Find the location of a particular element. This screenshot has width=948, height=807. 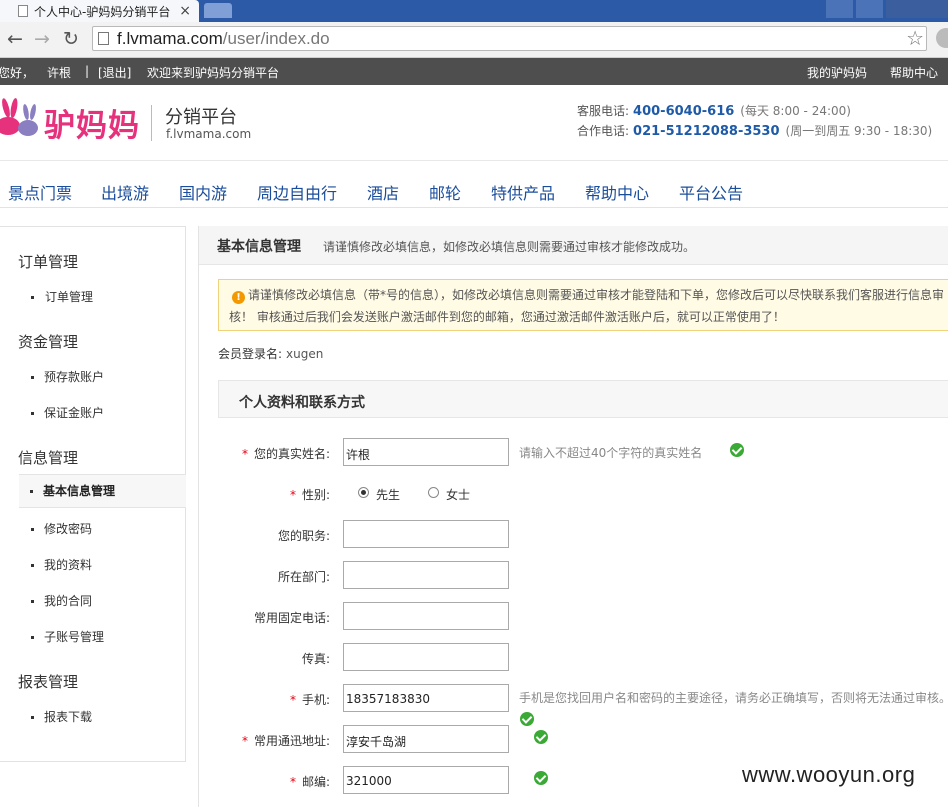

tab-title: 个人中心-驴妈妈分销平台 is located at coordinates (102, 11).